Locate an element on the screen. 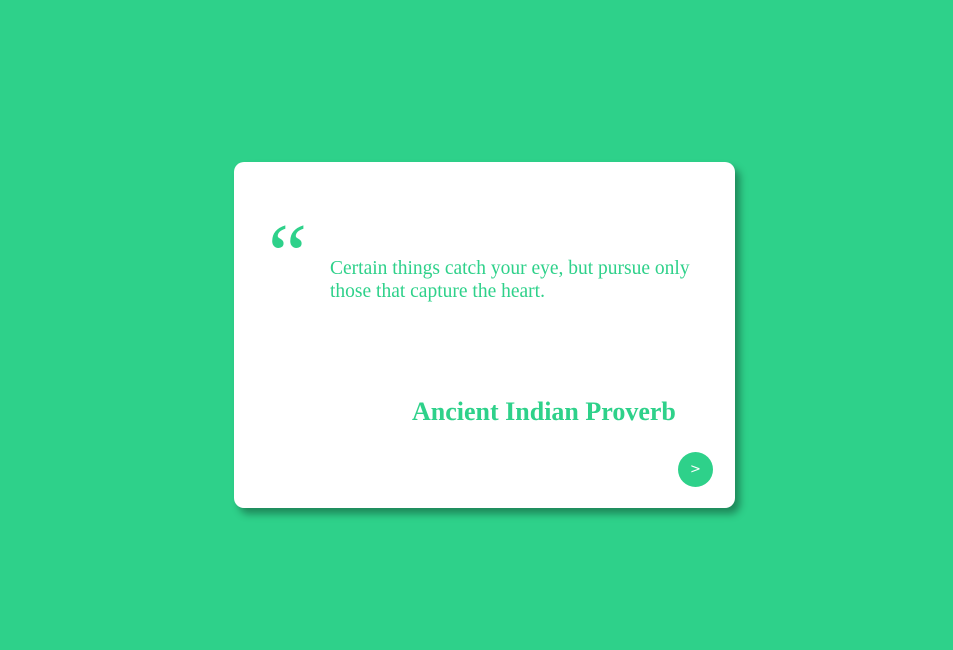  quote-author: Ancient Indian Proverb is located at coordinates (544, 411).